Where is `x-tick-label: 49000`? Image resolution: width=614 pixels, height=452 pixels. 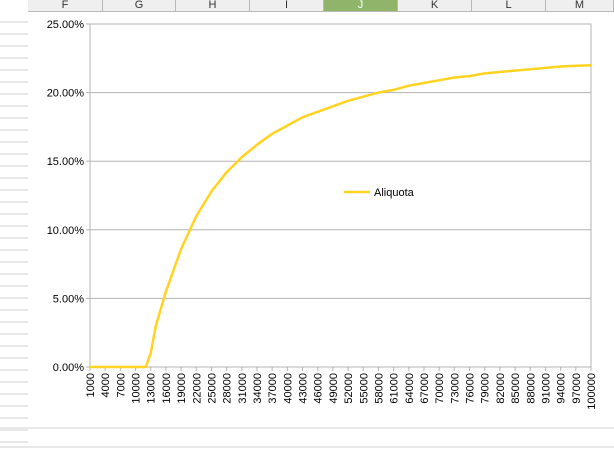 x-tick-label: 49000 is located at coordinates (334, 388).